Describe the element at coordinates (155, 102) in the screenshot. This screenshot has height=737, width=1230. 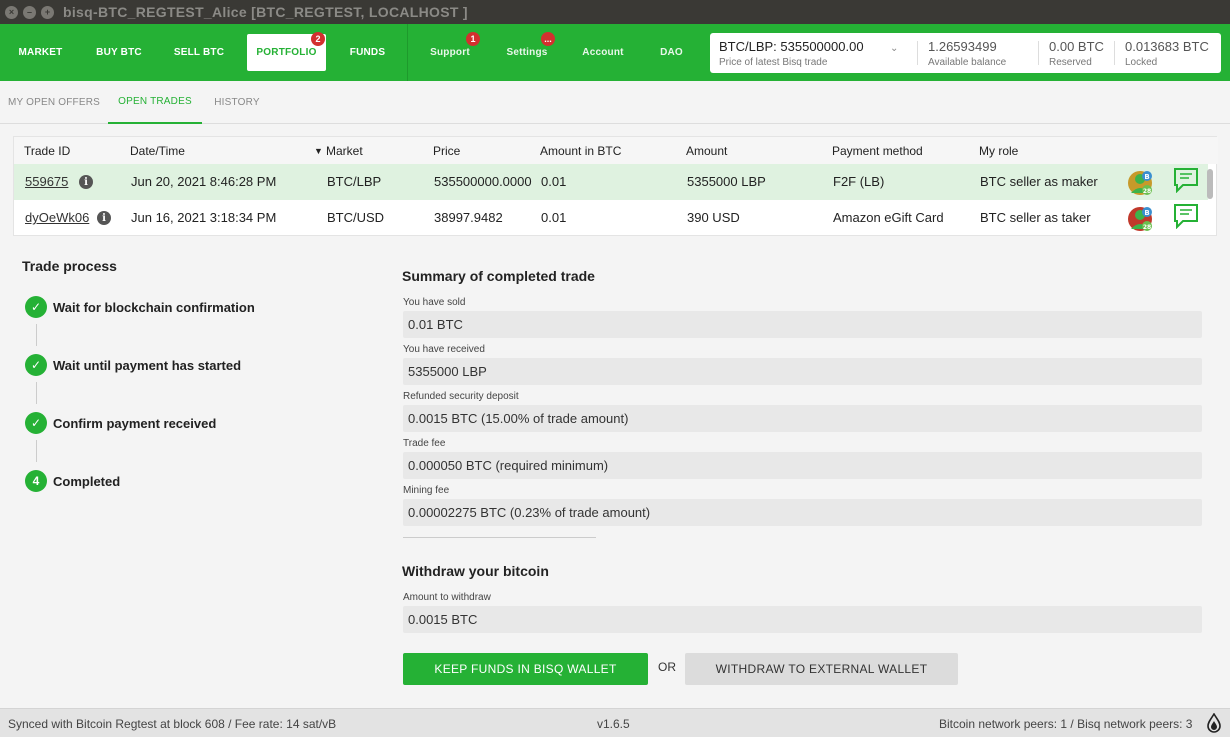
I see `tab-open-trades: OPEN TRADES` at that location.